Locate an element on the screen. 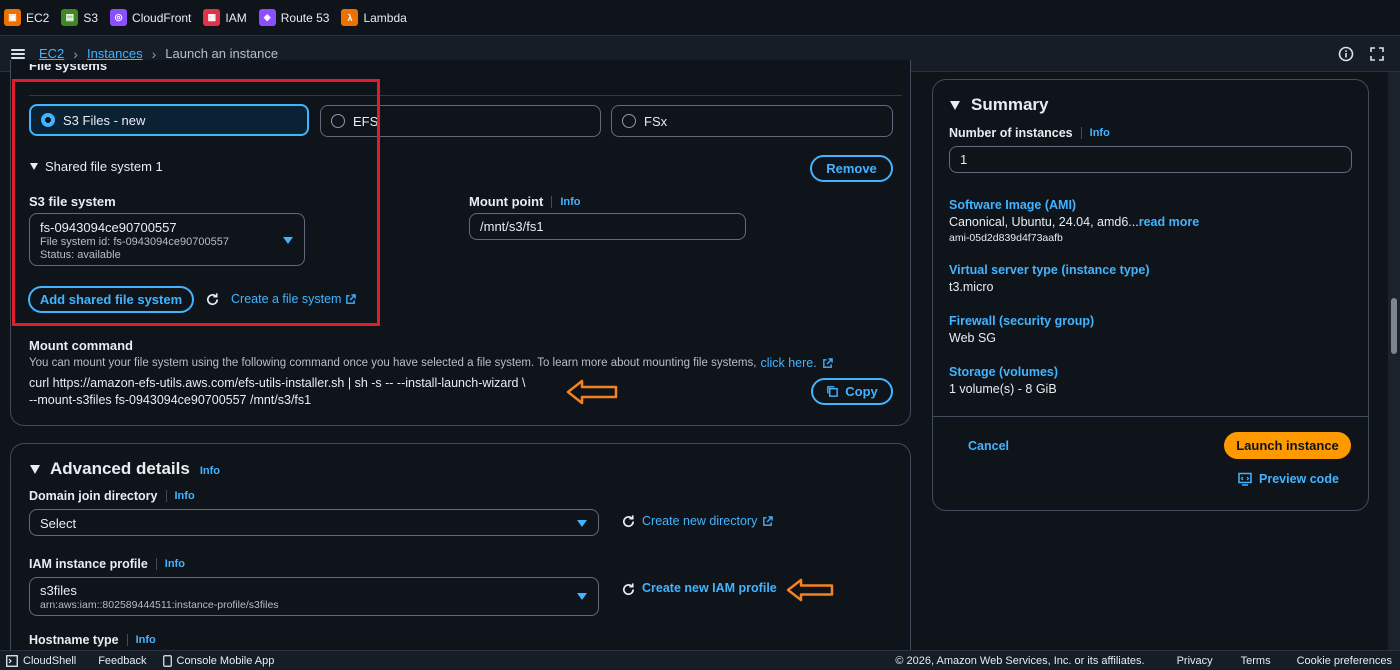 Image resolution: width=1400 pixels, height=670 pixels. mount-command-label: Mount command is located at coordinates (81, 345).